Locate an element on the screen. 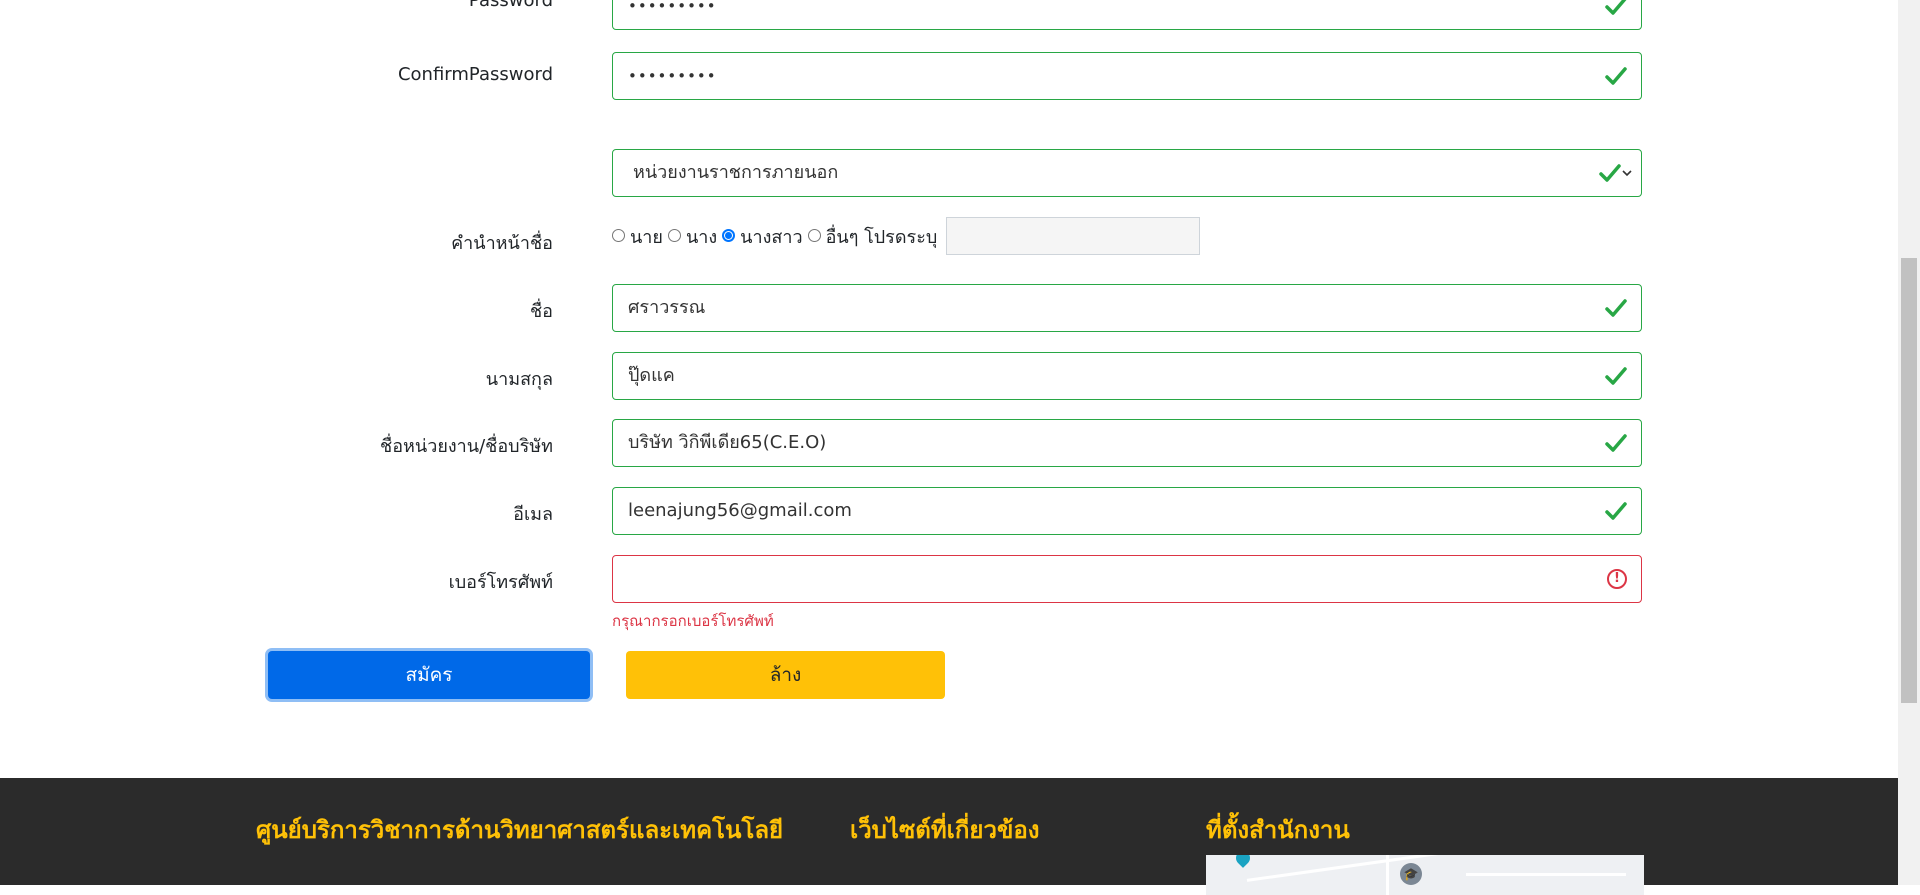 Image resolution: width=1920 pixels, height=895 pixels. last-name-label: นามสกุล is located at coordinates (519, 379).